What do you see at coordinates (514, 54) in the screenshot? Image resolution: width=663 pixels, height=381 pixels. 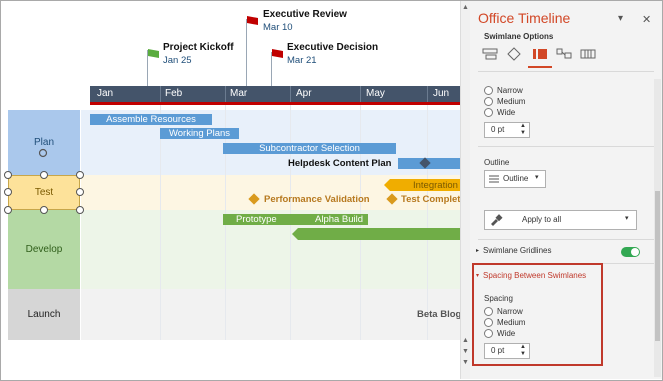 I see `tab-shape-icon` at bounding box center [514, 54].